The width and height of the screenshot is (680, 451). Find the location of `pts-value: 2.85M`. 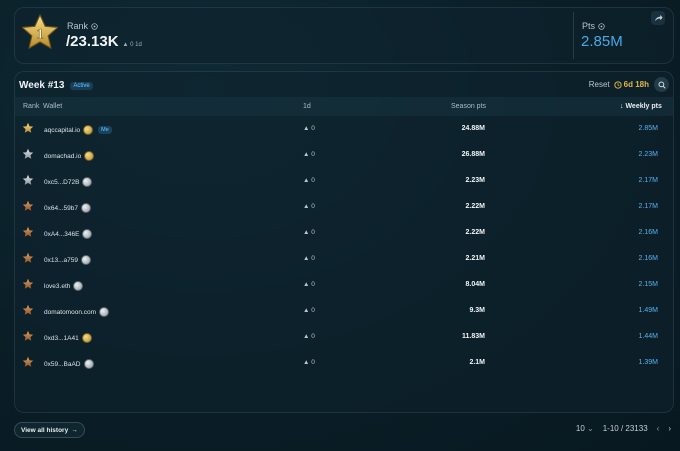

pts-value: 2.85M is located at coordinates (602, 41).